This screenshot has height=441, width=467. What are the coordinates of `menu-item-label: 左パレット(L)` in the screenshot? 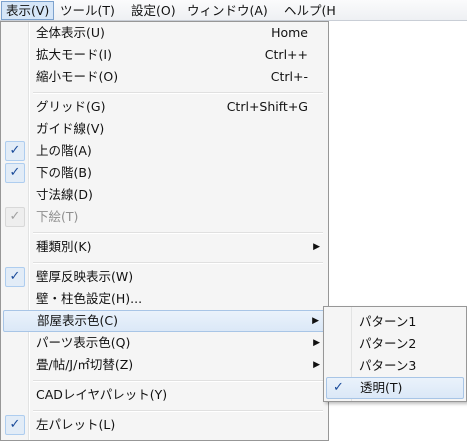 It's located at (76, 424).